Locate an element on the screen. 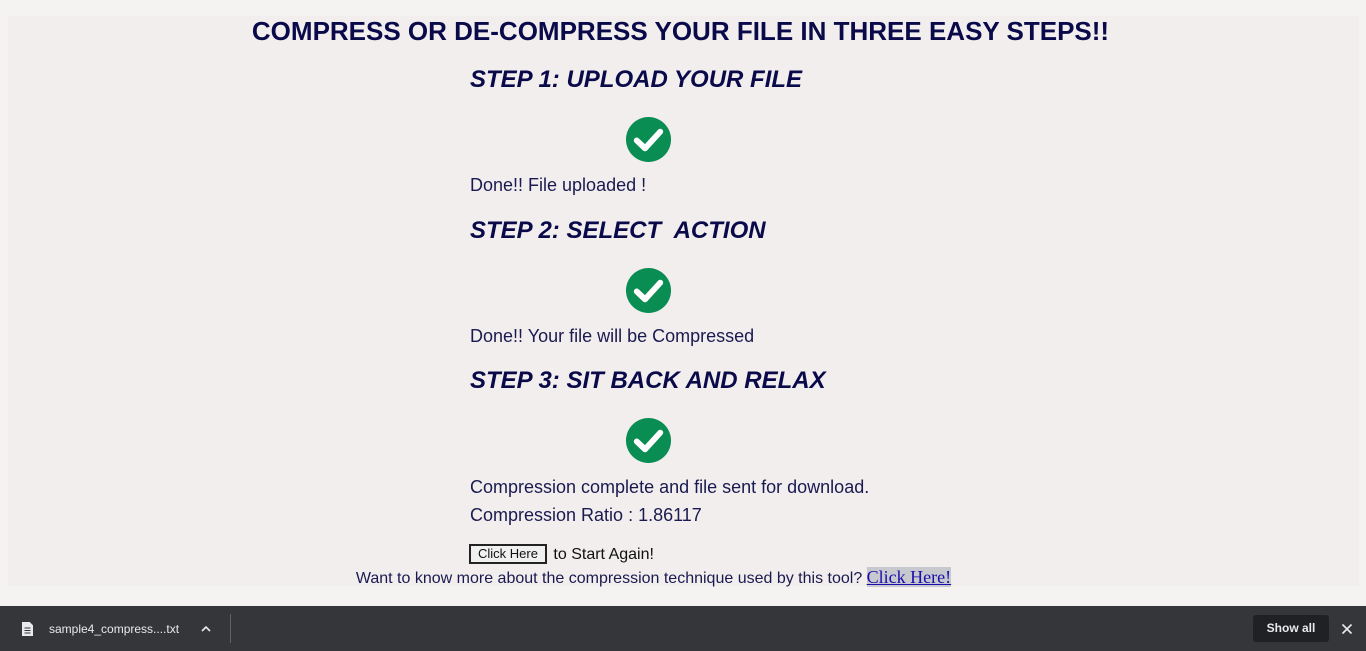 The height and width of the screenshot is (651, 1366). show-all-button: Show all is located at coordinates (1291, 628).